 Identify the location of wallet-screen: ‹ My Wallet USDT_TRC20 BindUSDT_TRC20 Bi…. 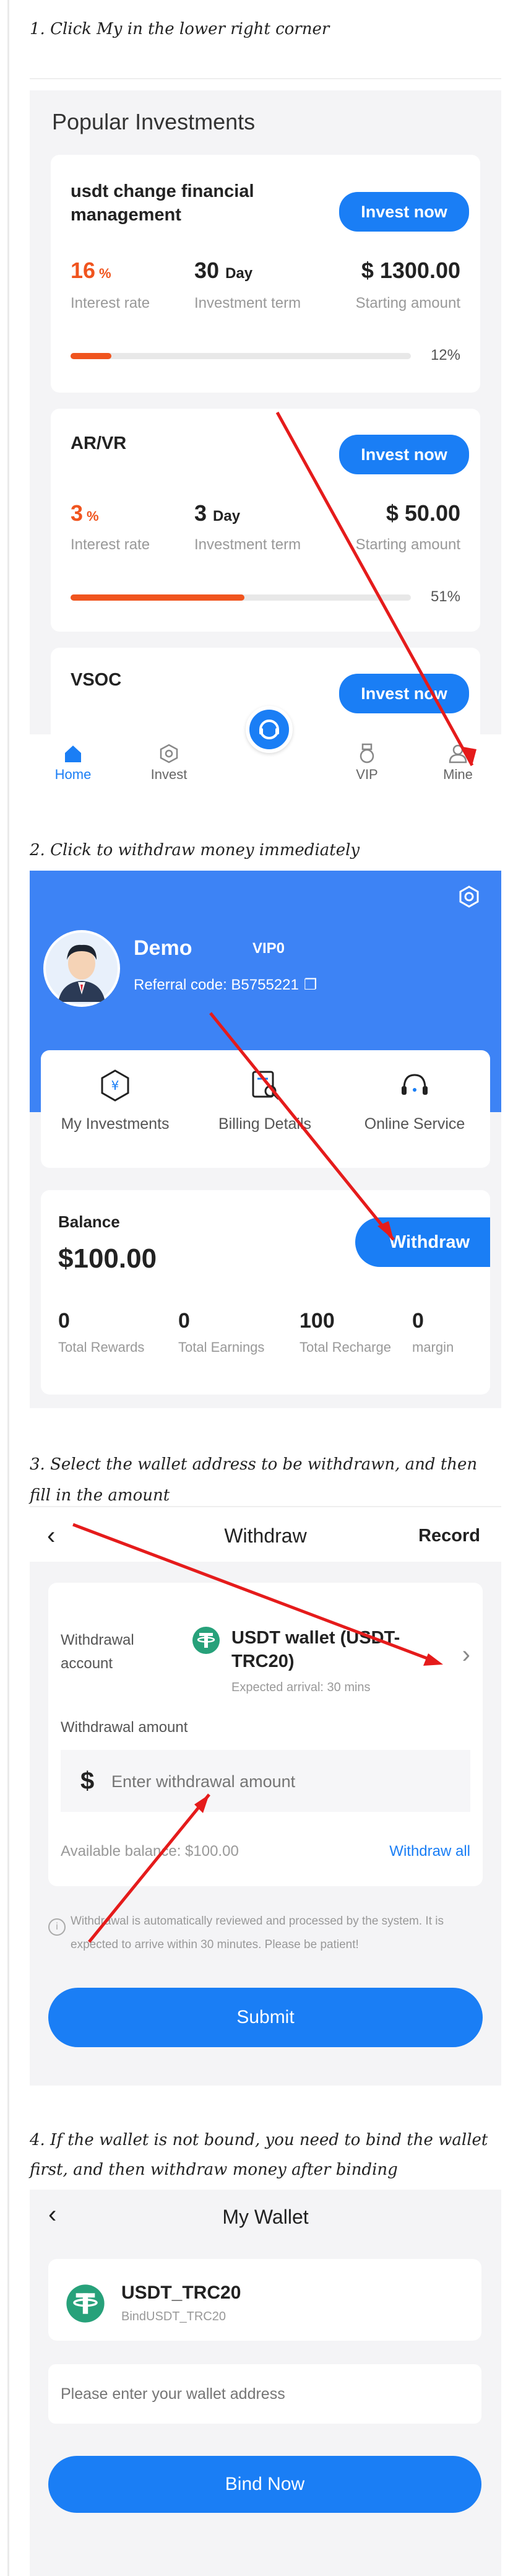
(265, 2383).